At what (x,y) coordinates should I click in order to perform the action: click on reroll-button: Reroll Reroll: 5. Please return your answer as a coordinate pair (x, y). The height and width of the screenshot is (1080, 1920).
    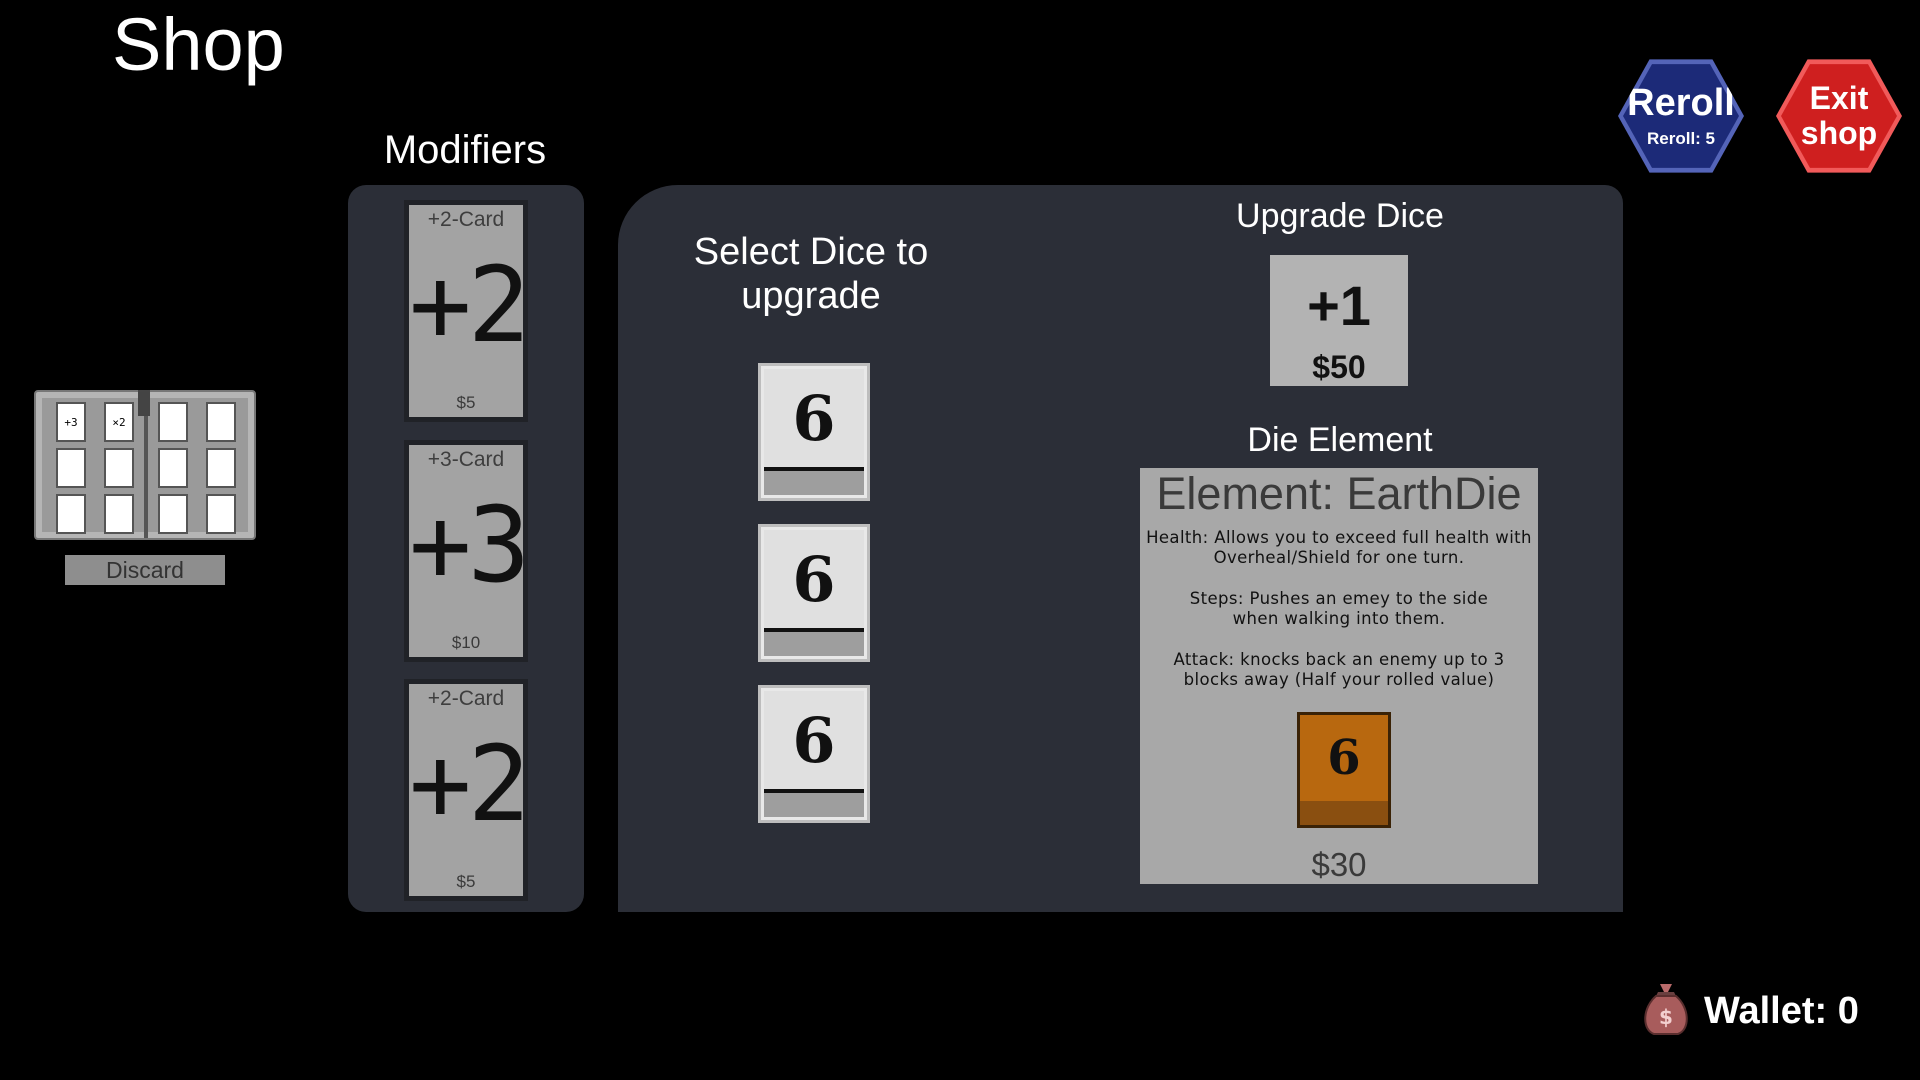
    Looking at the image, I should click on (1681, 116).